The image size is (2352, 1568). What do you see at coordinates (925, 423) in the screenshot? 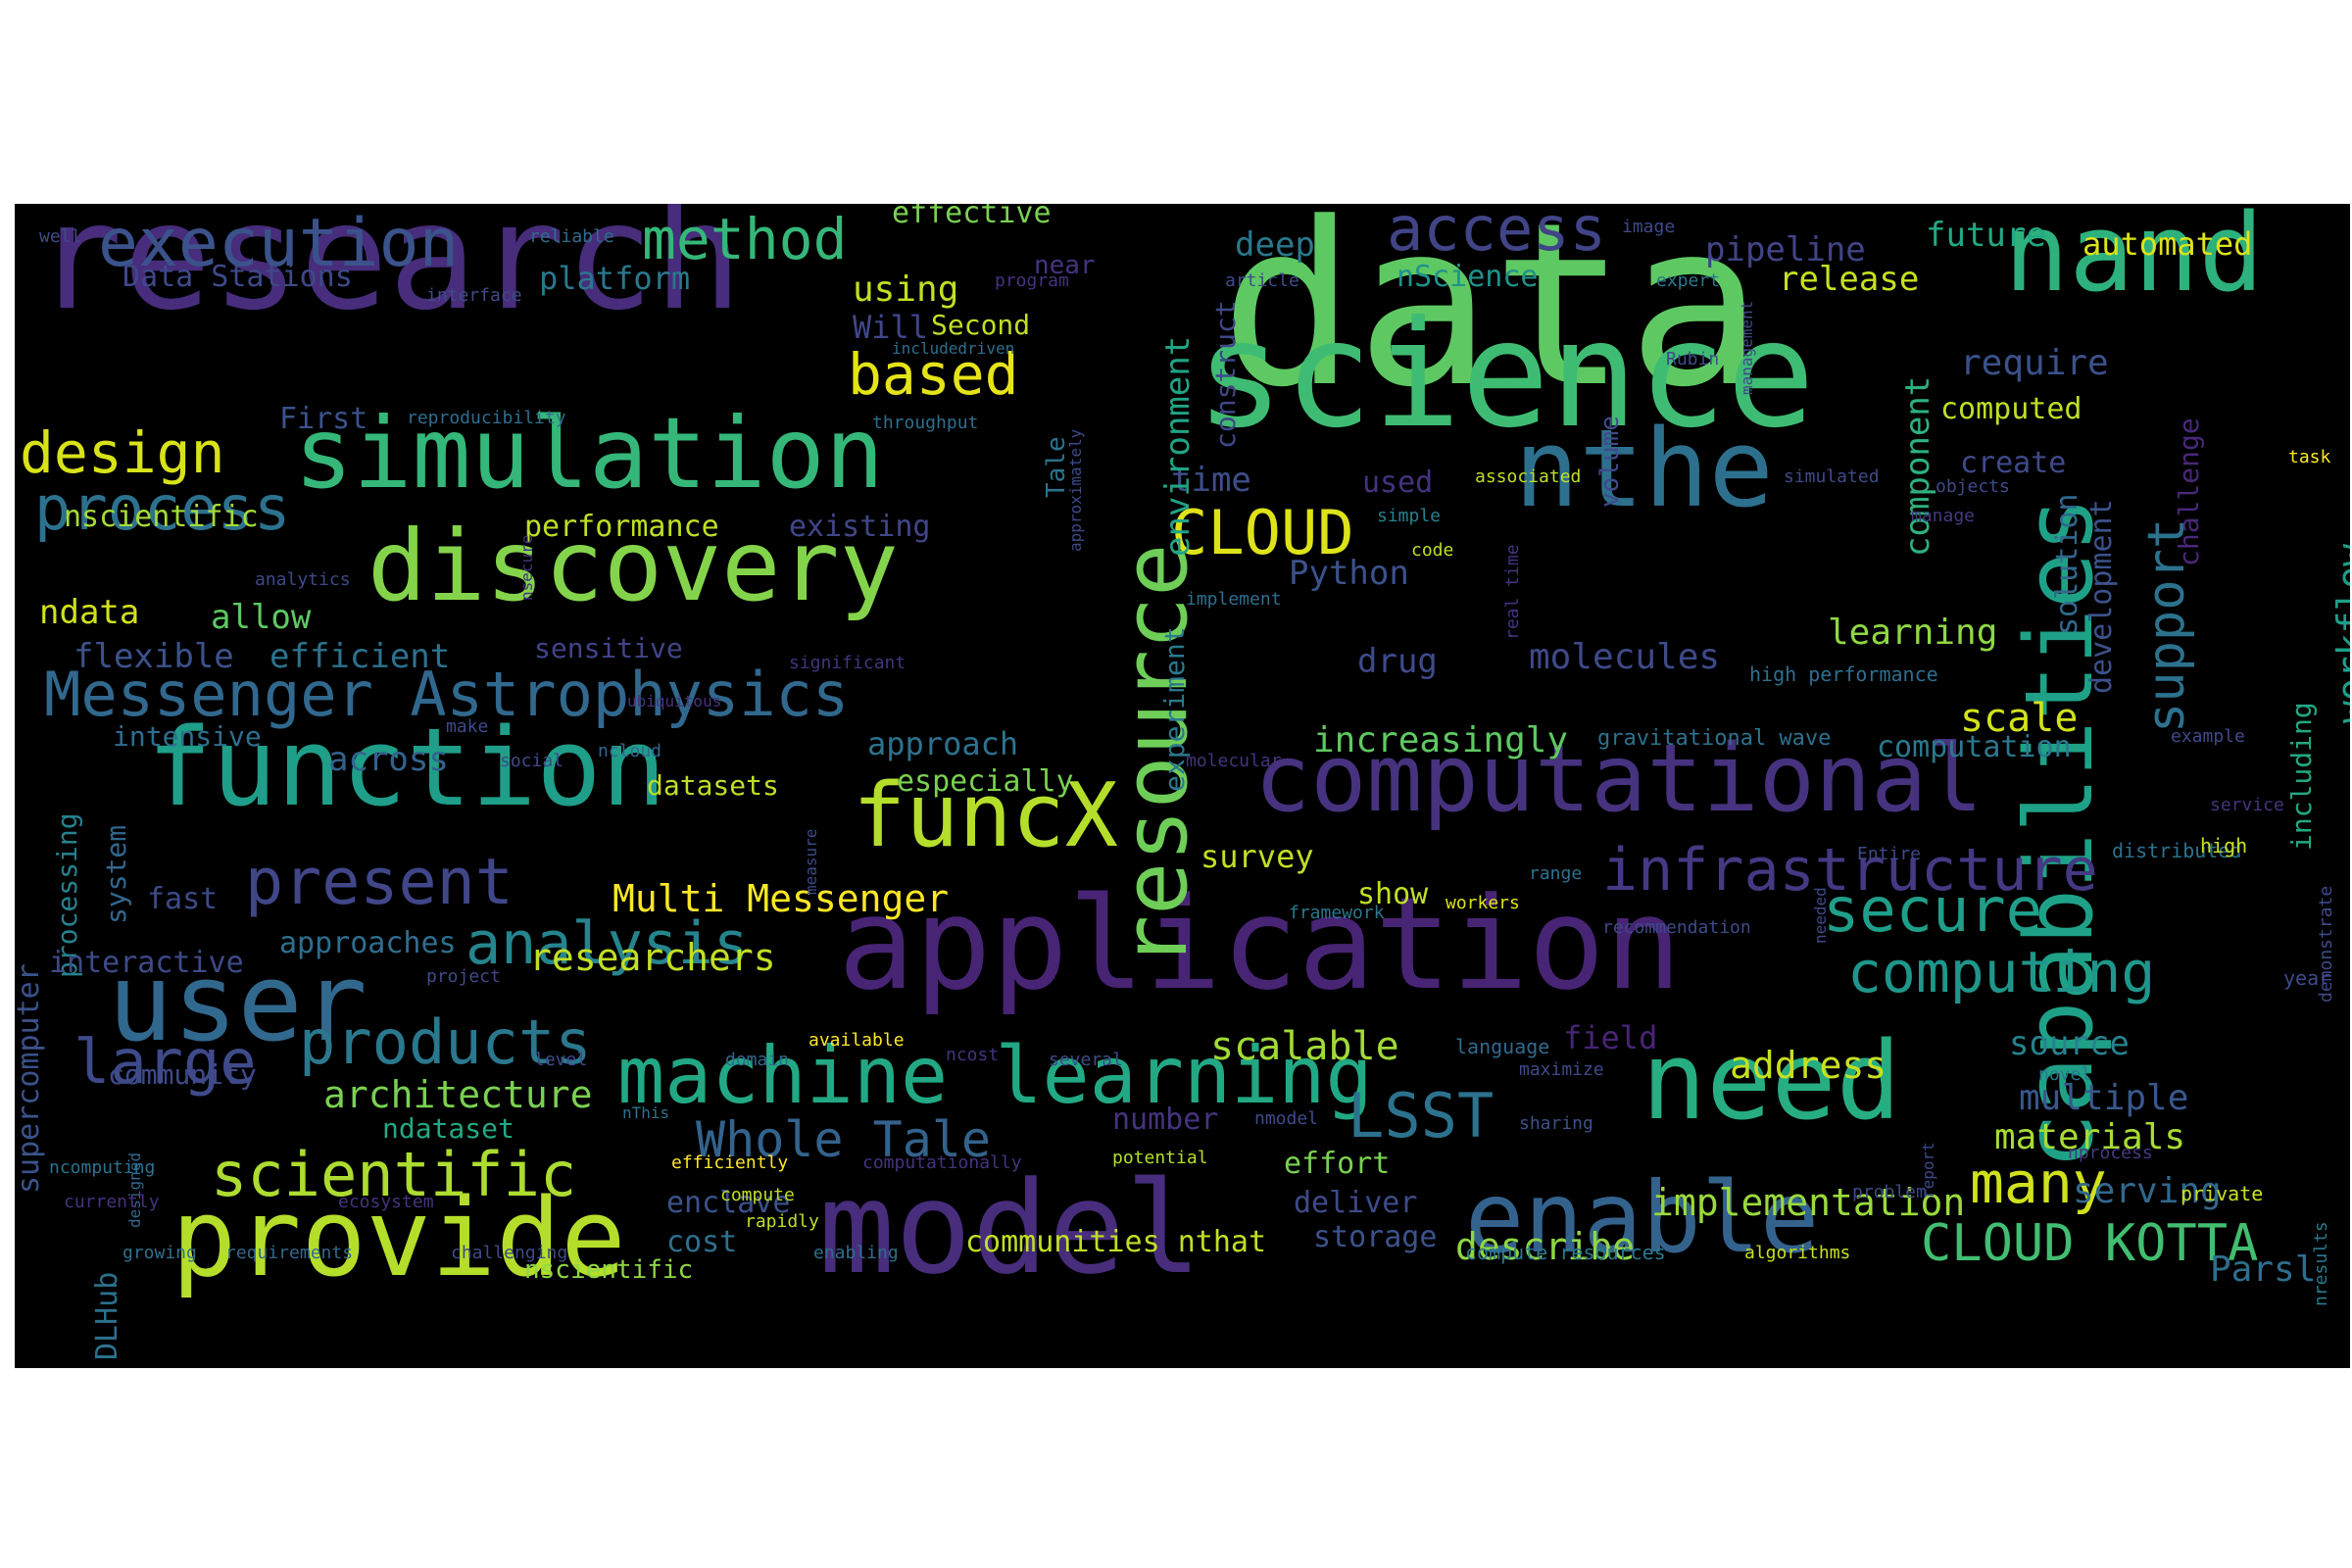
I see `cloud-word: throughput` at bounding box center [925, 423].